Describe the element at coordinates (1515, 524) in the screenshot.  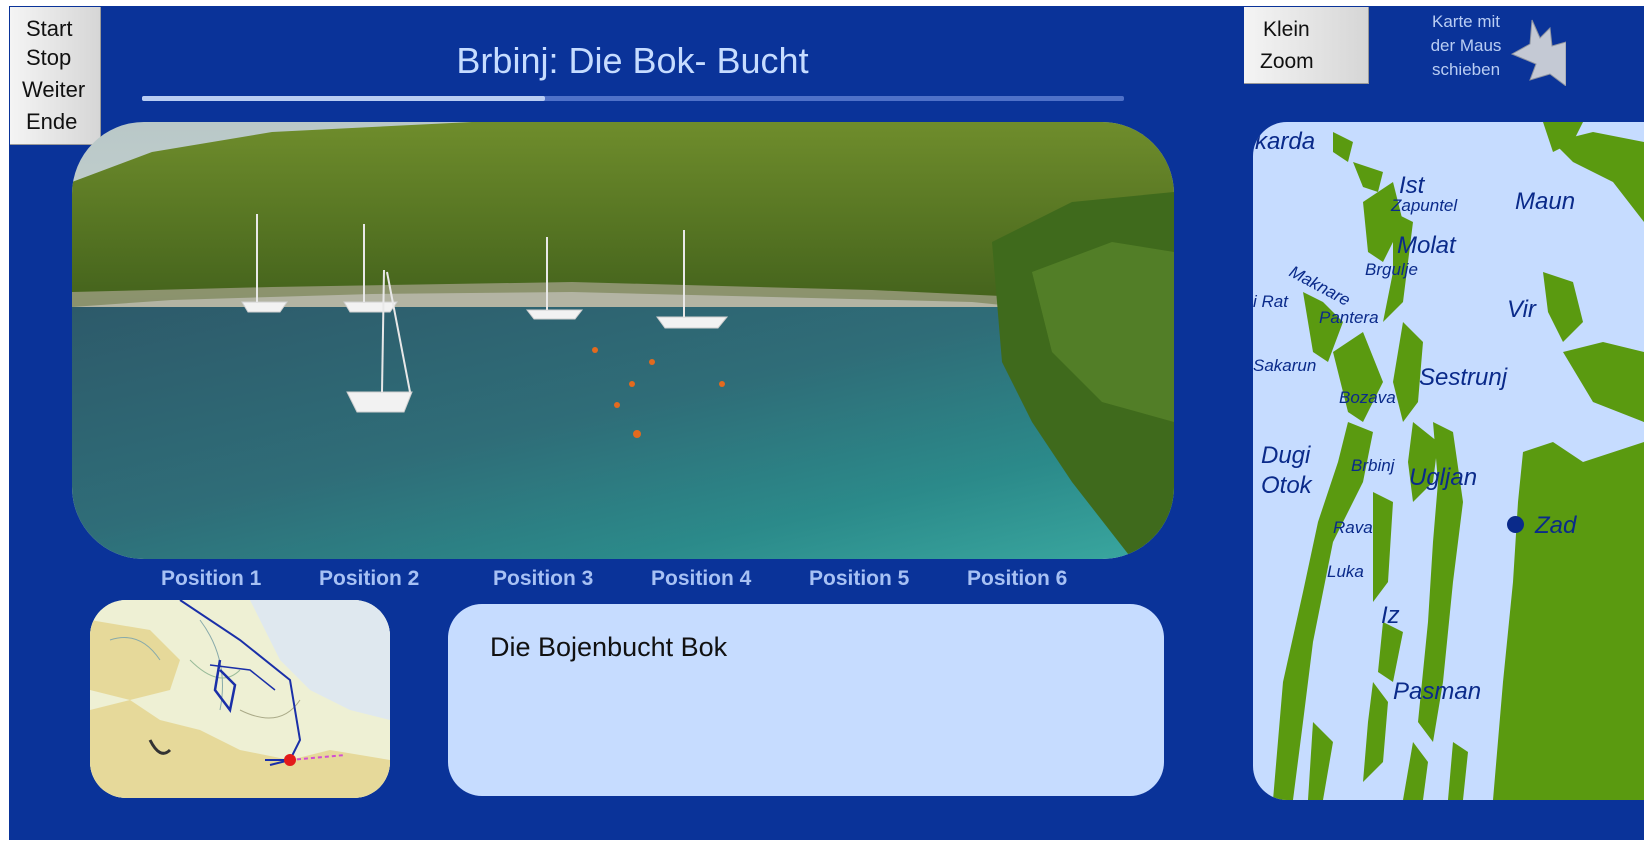
I see `zadar-dot-icon` at that location.